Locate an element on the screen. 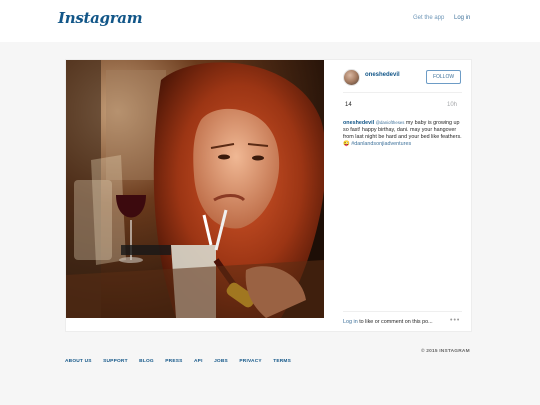 This screenshot has width=540, height=405. footer-link-jobs: JOBS is located at coordinates (221, 361).